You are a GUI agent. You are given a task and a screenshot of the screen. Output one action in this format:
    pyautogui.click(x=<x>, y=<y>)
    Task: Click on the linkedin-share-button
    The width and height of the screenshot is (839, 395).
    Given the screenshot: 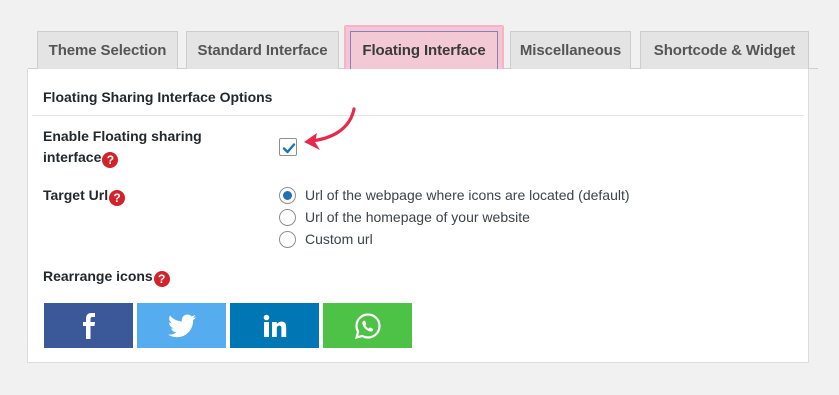 What is the action you would take?
    pyautogui.click(x=274, y=325)
    